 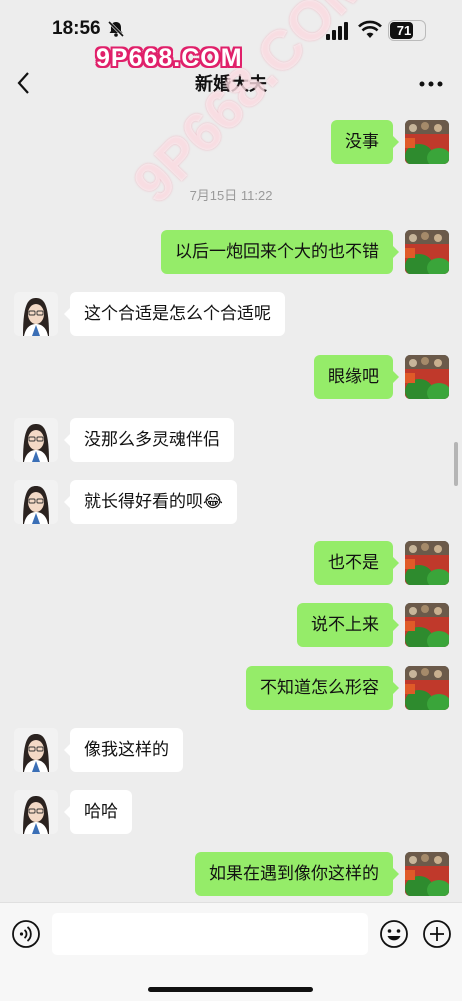 I want to click on plus-icon, so click(x=437, y=934).